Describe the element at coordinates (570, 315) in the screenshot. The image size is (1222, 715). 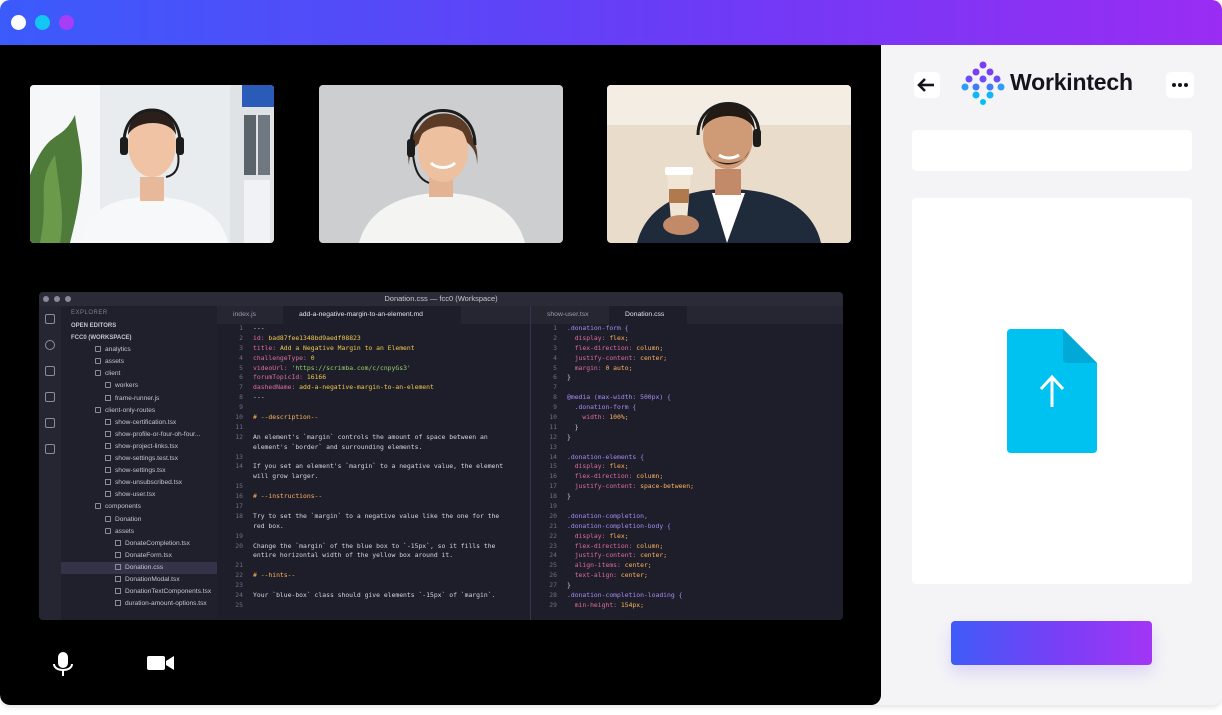
I see `tab-show-user: show-user.tsx` at that location.